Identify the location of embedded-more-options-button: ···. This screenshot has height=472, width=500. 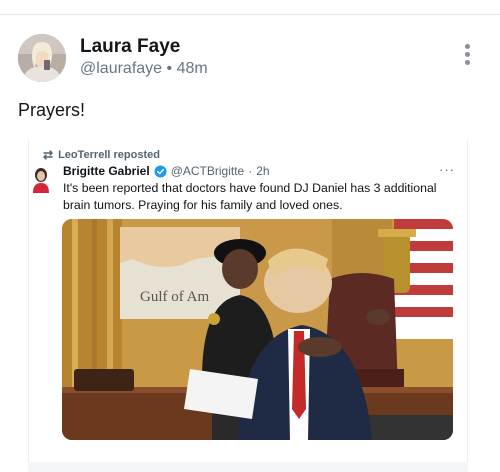
(447, 169).